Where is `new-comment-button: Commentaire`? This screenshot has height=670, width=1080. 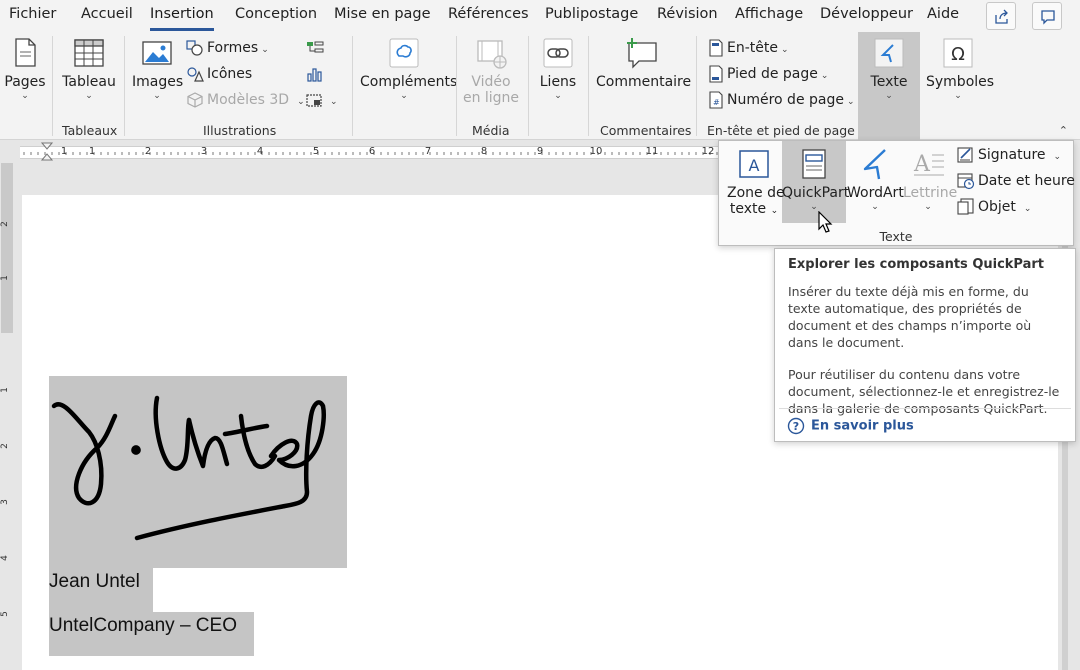 new-comment-button: Commentaire is located at coordinates (643, 63).